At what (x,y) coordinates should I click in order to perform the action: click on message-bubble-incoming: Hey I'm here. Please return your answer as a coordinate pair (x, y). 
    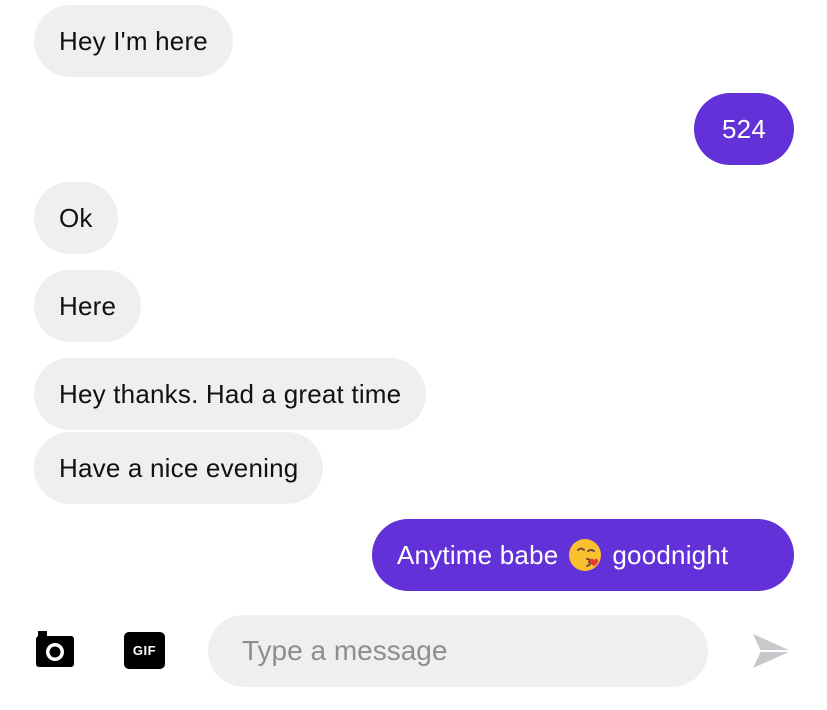
    Looking at the image, I should click on (133, 41).